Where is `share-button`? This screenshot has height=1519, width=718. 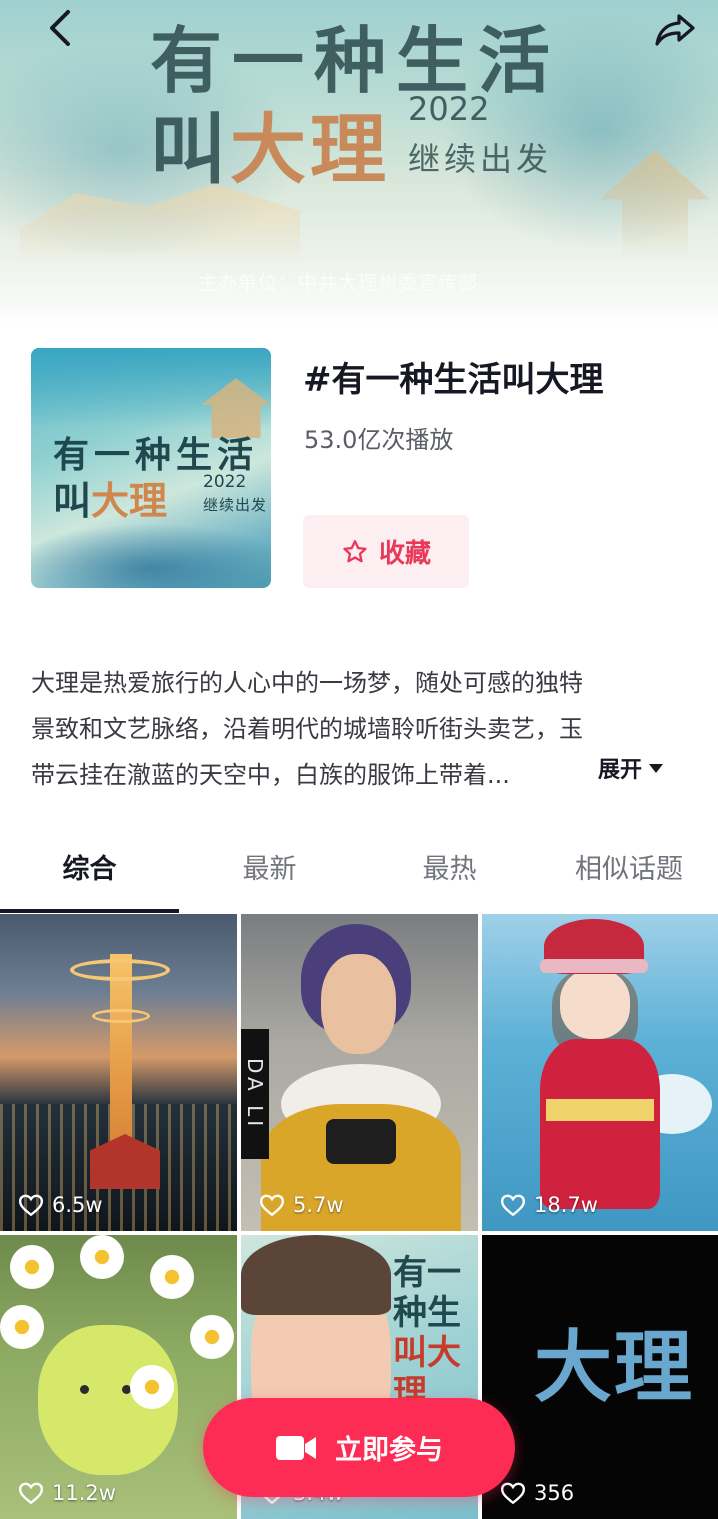 share-button is located at coordinates (675, 30).